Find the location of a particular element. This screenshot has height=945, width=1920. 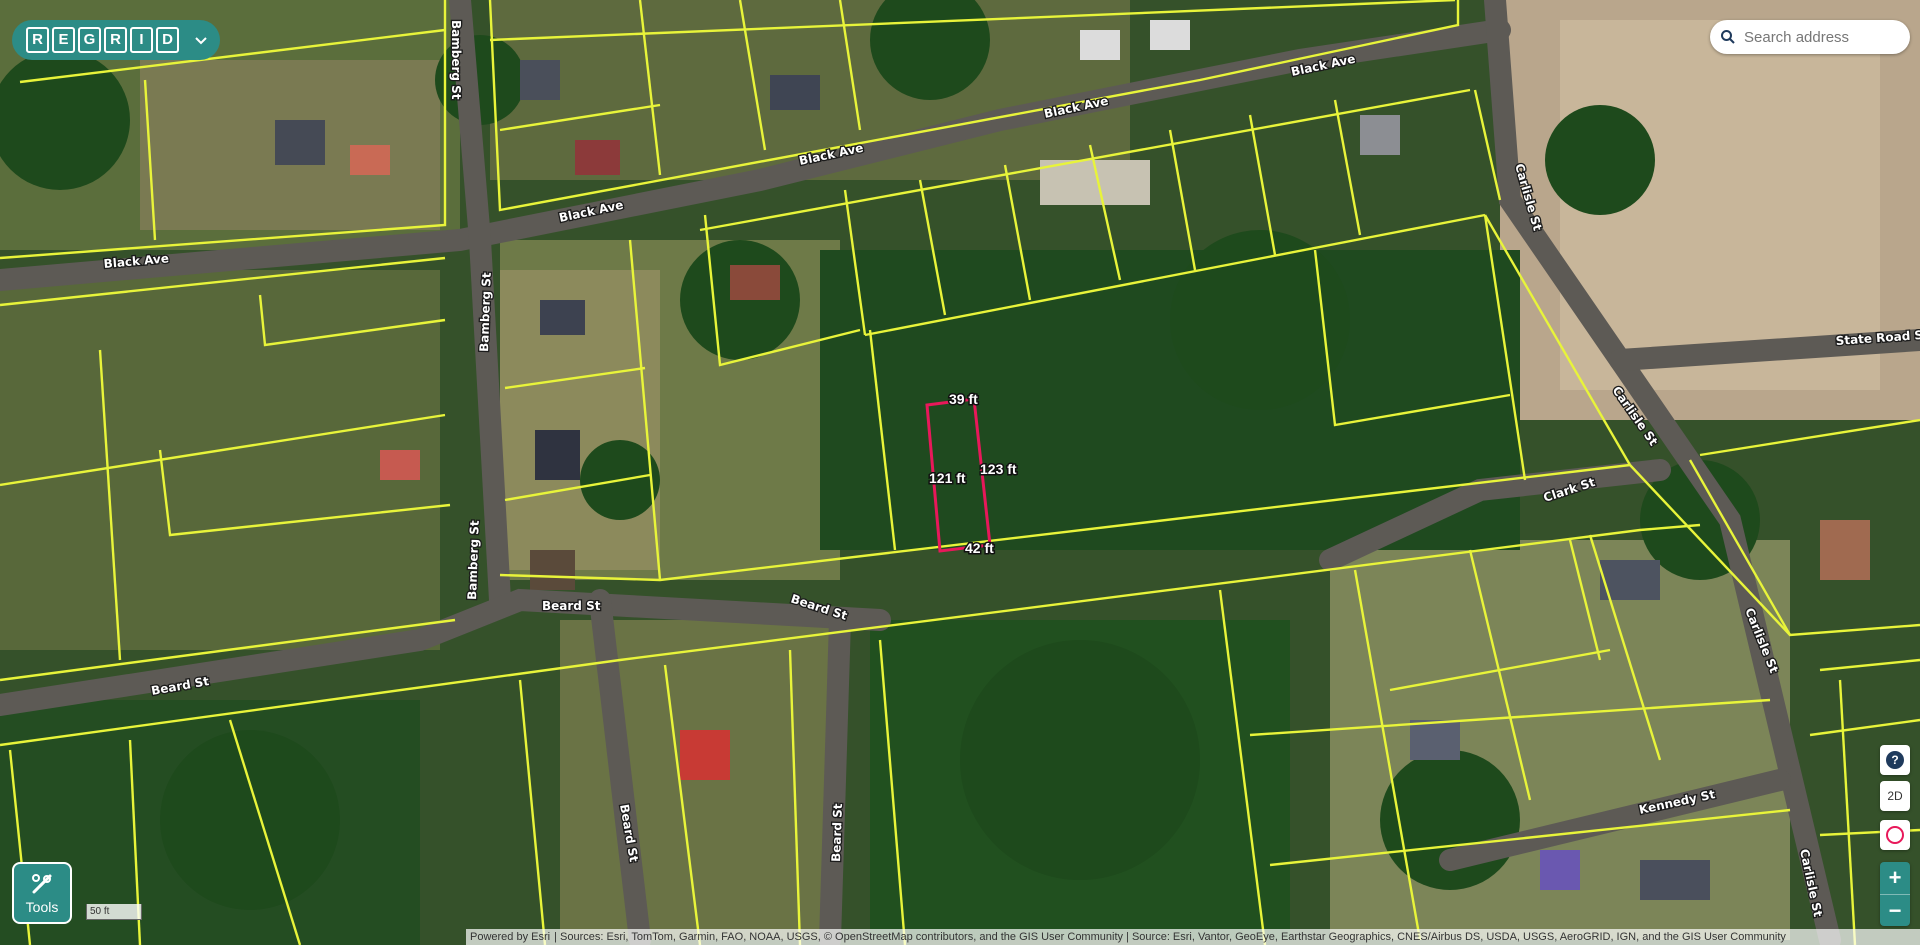

dimension-label-left: 121 ft is located at coordinates (947, 478).